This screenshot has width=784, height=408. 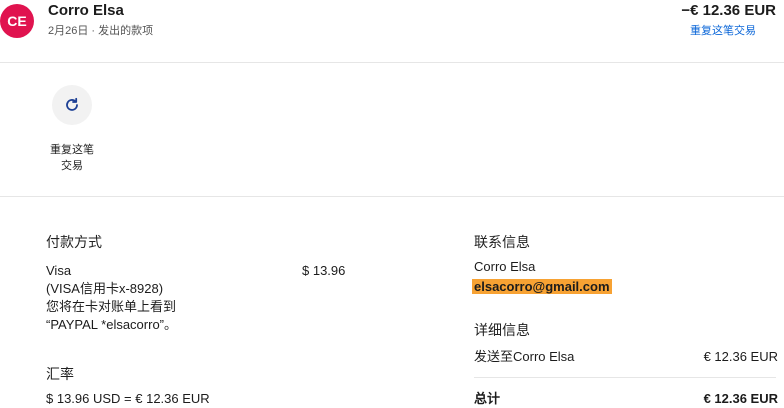 I want to click on contact-email: elsacorro@gmail.com, so click(x=542, y=287).